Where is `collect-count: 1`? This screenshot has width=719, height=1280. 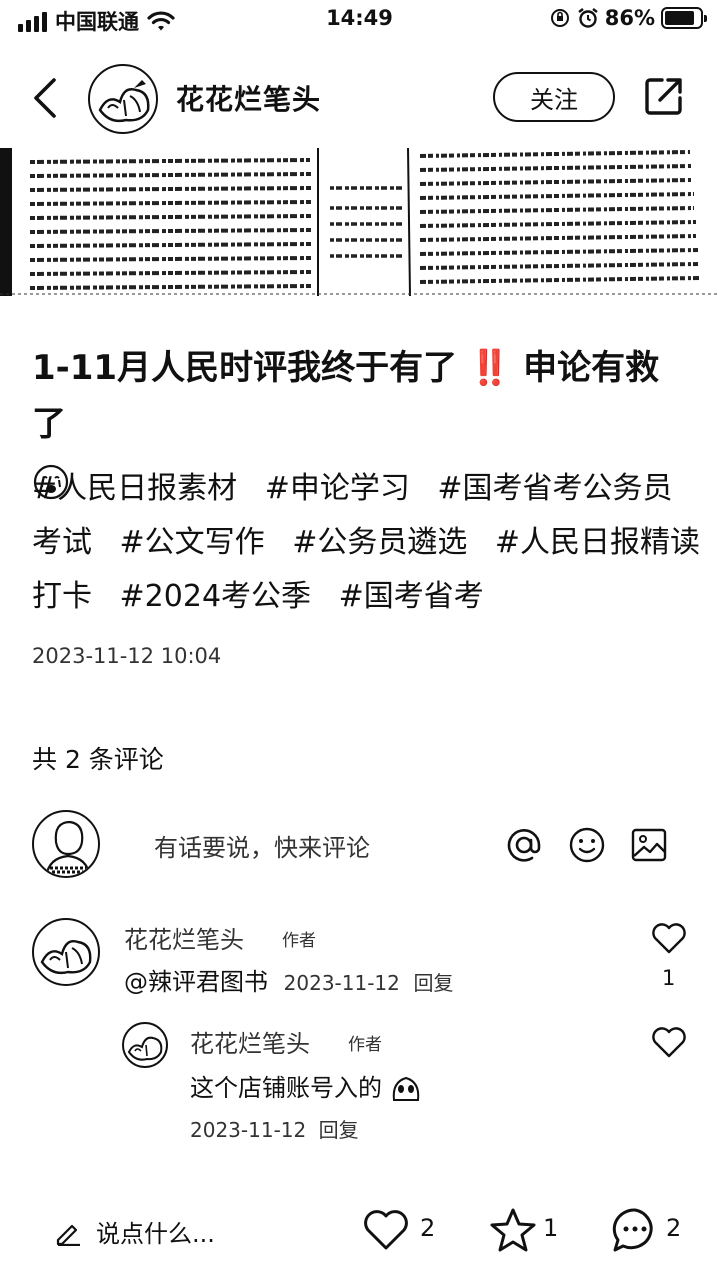
collect-count: 1 is located at coordinates (551, 1228).